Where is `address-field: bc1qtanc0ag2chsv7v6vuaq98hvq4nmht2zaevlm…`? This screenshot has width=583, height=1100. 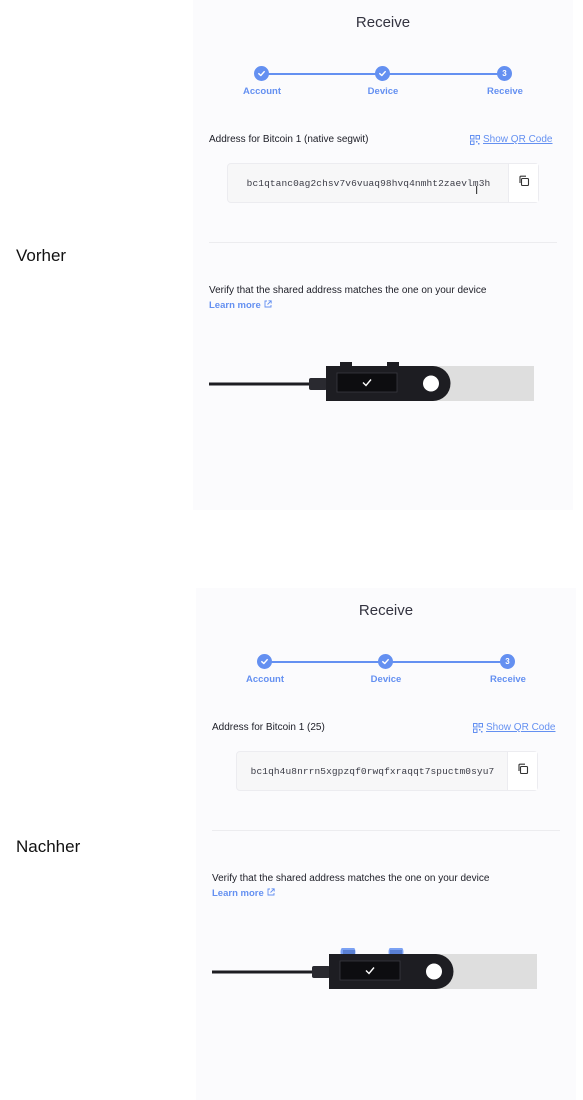
address-field: bc1qtanc0ag2chsv7v6vuaq98hvq4nmht2zaevlm… is located at coordinates (383, 183).